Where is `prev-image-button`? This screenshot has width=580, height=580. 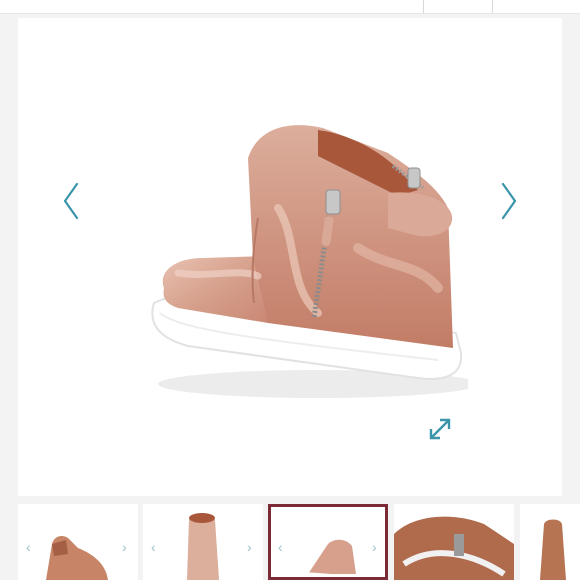 prev-image-button is located at coordinates (71, 201).